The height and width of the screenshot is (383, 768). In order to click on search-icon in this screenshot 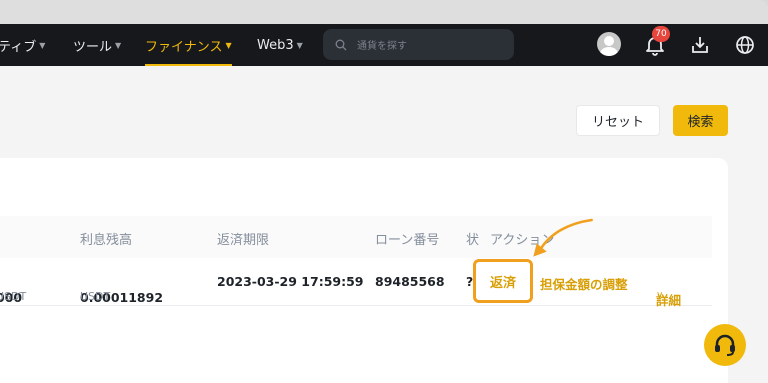, I will do `click(341, 44)`.